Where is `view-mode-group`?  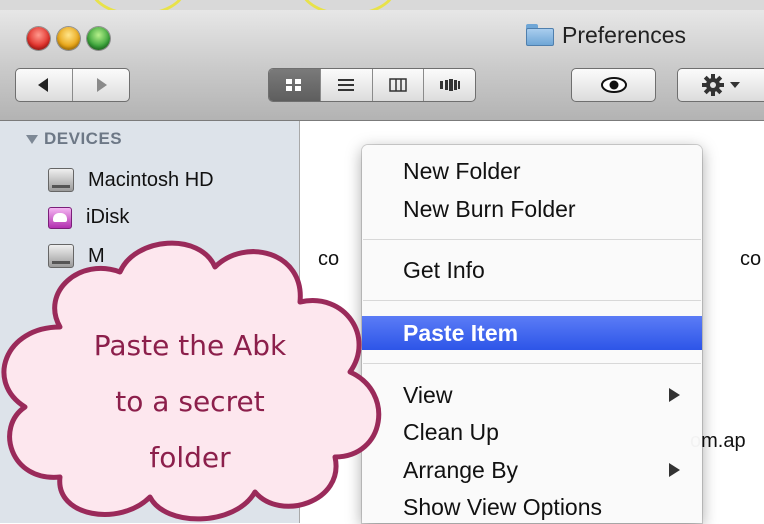
view-mode-group is located at coordinates (372, 85).